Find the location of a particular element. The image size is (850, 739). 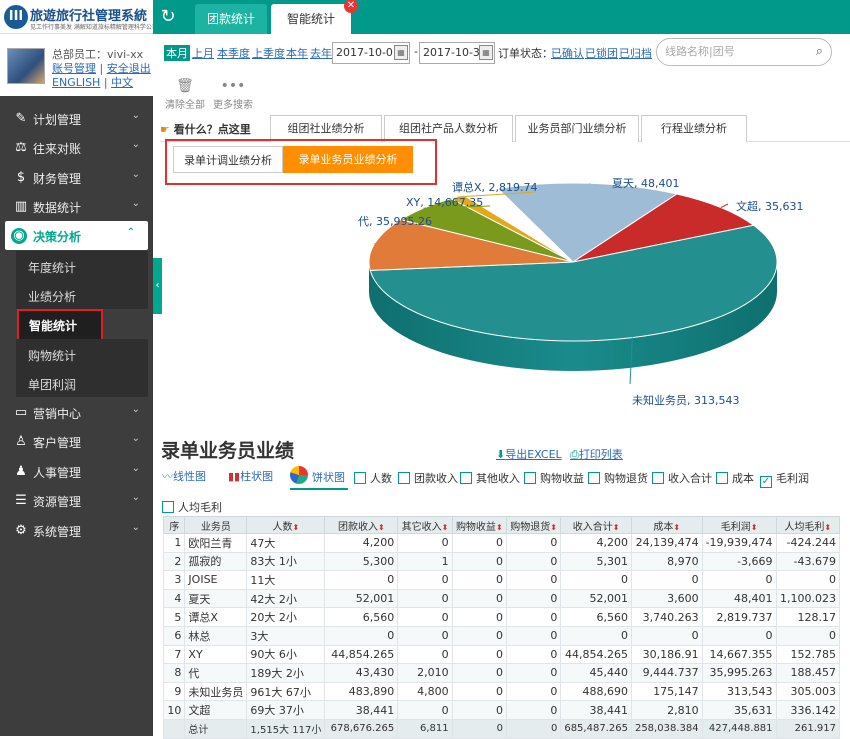

status-locked: 已锁团 is located at coordinates (601, 53).